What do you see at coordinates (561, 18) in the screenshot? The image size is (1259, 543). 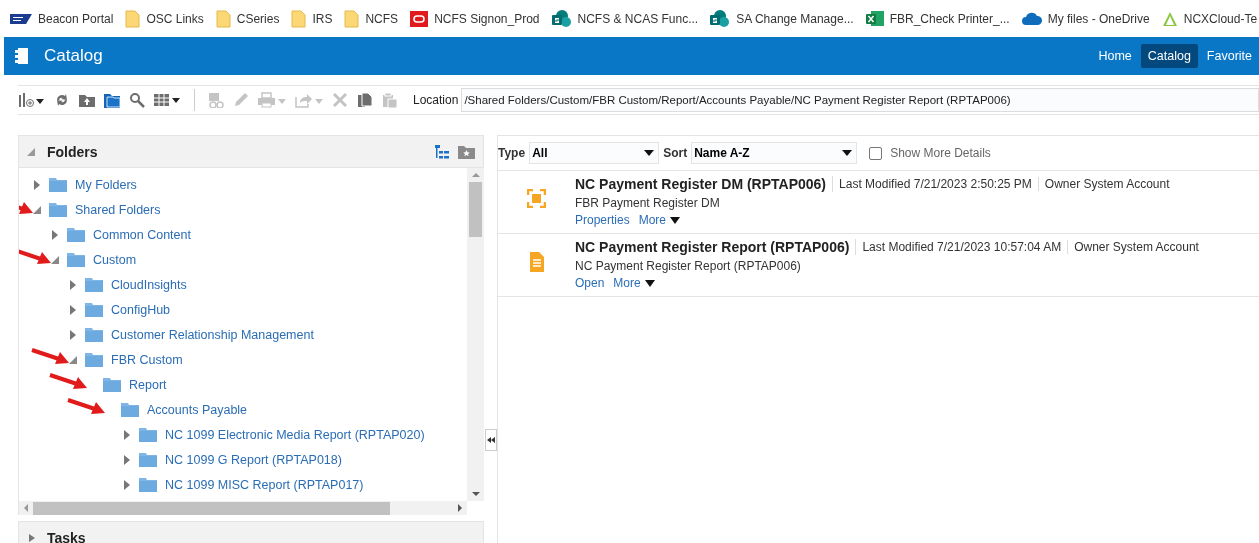 I see `sharepoint-icon` at bounding box center [561, 18].